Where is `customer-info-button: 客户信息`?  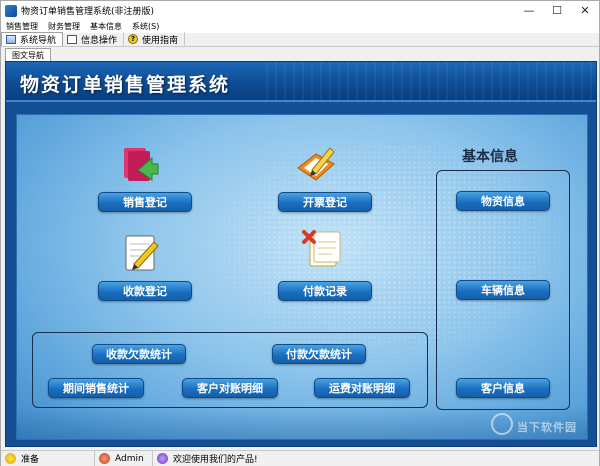 customer-info-button: 客户信息 is located at coordinates (503, 388).